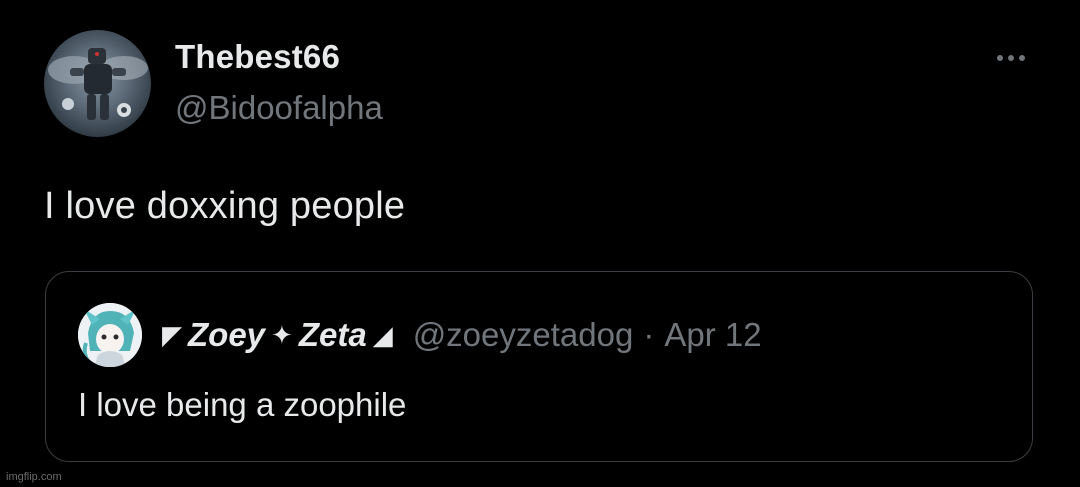 The height and width of the screenshot is (487, 1080). What do you see at coordinates (282, 334) in the screenshot?
I see `star-icon: ✦` at bounding box center [282, 334].